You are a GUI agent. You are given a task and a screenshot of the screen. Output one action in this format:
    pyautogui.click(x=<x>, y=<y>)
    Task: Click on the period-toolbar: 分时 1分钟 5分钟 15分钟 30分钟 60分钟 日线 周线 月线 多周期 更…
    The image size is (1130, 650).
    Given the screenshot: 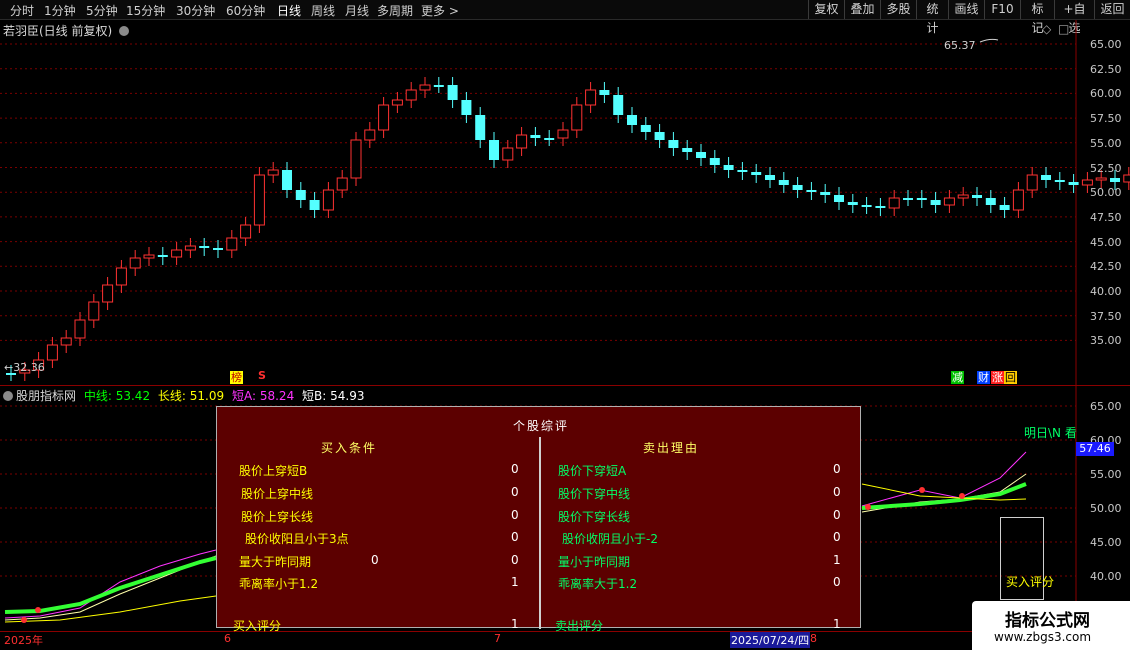 What is the action you would take?
    pyautogui.click(x=565, y=17)
    